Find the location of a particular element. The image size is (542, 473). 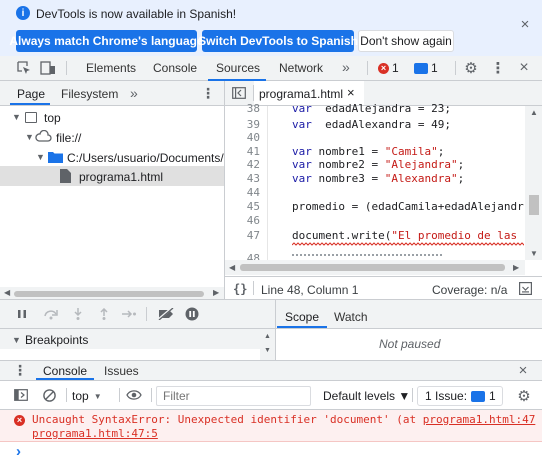

line-number: 48 is located at coordinates (242, 256).